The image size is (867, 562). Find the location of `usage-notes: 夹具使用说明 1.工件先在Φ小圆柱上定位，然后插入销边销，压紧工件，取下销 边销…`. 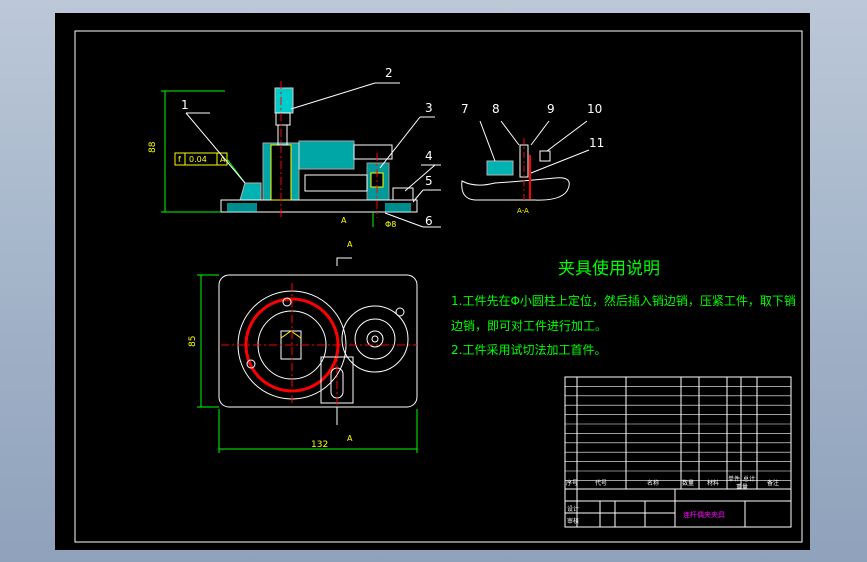

usage-notes: 夹具使用说明 1.工件先在Φ小圆柱上定位，然后插入销边销，压紧工件，取下销 边销… is located at coordinates (623, 307).